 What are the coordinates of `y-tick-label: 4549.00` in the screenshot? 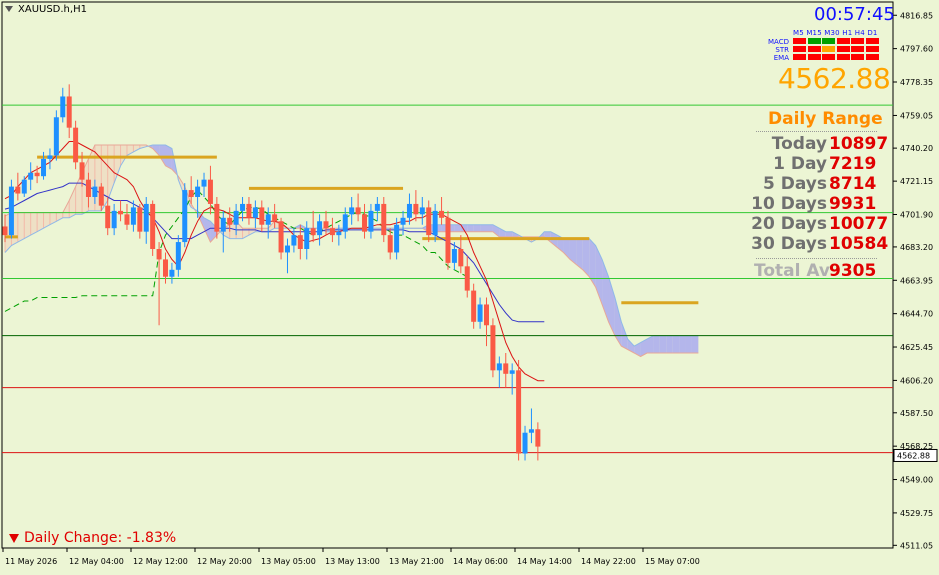 It's located at (916, 480).